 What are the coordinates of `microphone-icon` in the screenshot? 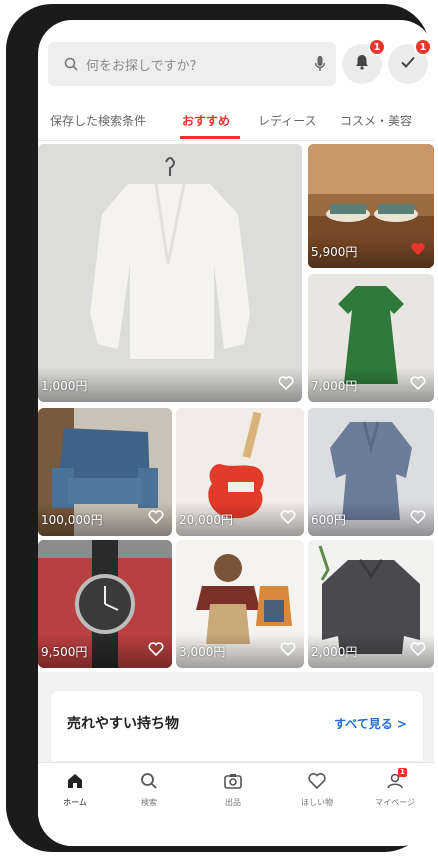 It's located at (320, 64).